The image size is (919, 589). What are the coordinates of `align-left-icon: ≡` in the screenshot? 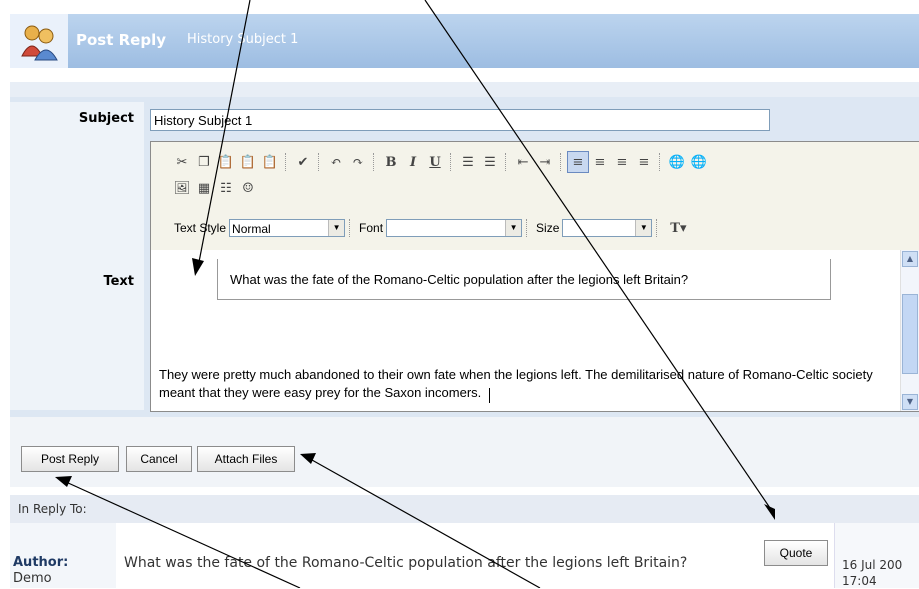 It's located at (578, 162).